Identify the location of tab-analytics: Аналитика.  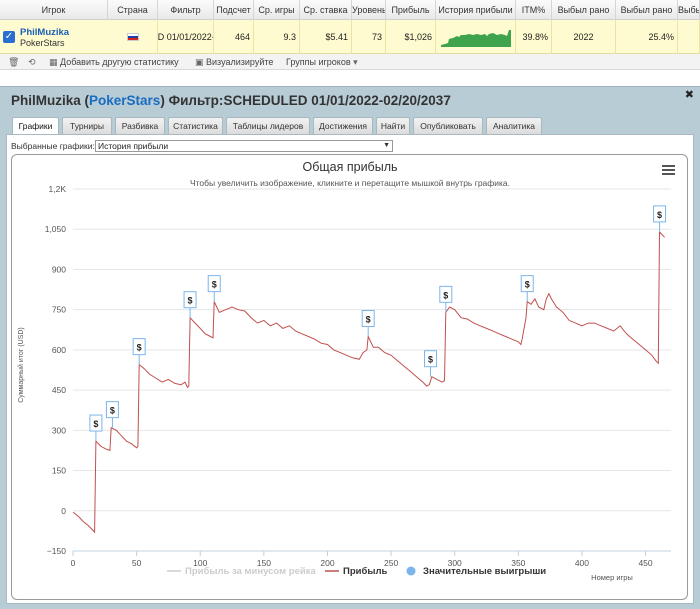
(514, 125).